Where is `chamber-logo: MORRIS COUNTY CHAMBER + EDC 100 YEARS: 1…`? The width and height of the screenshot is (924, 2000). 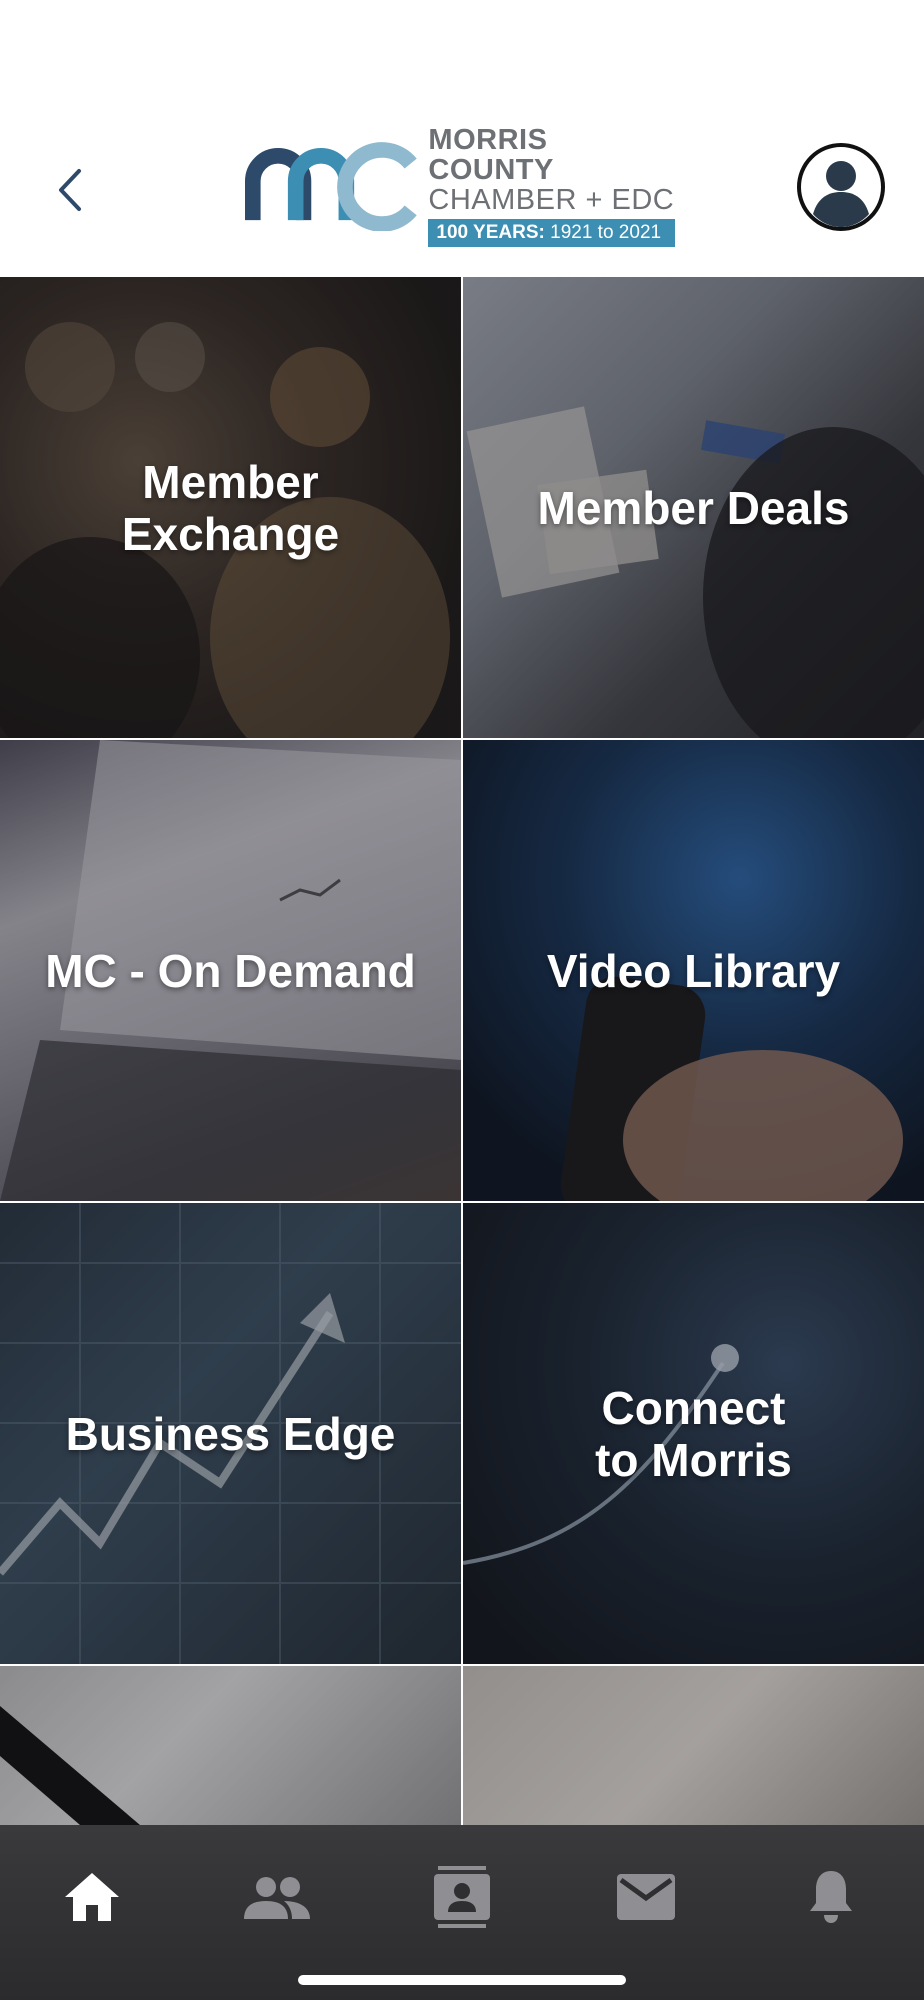 chamber-logo: MORRIS COUNTY CHAMBER + EDC 100 YEARS: 1… is located at coordinates (460, 186).